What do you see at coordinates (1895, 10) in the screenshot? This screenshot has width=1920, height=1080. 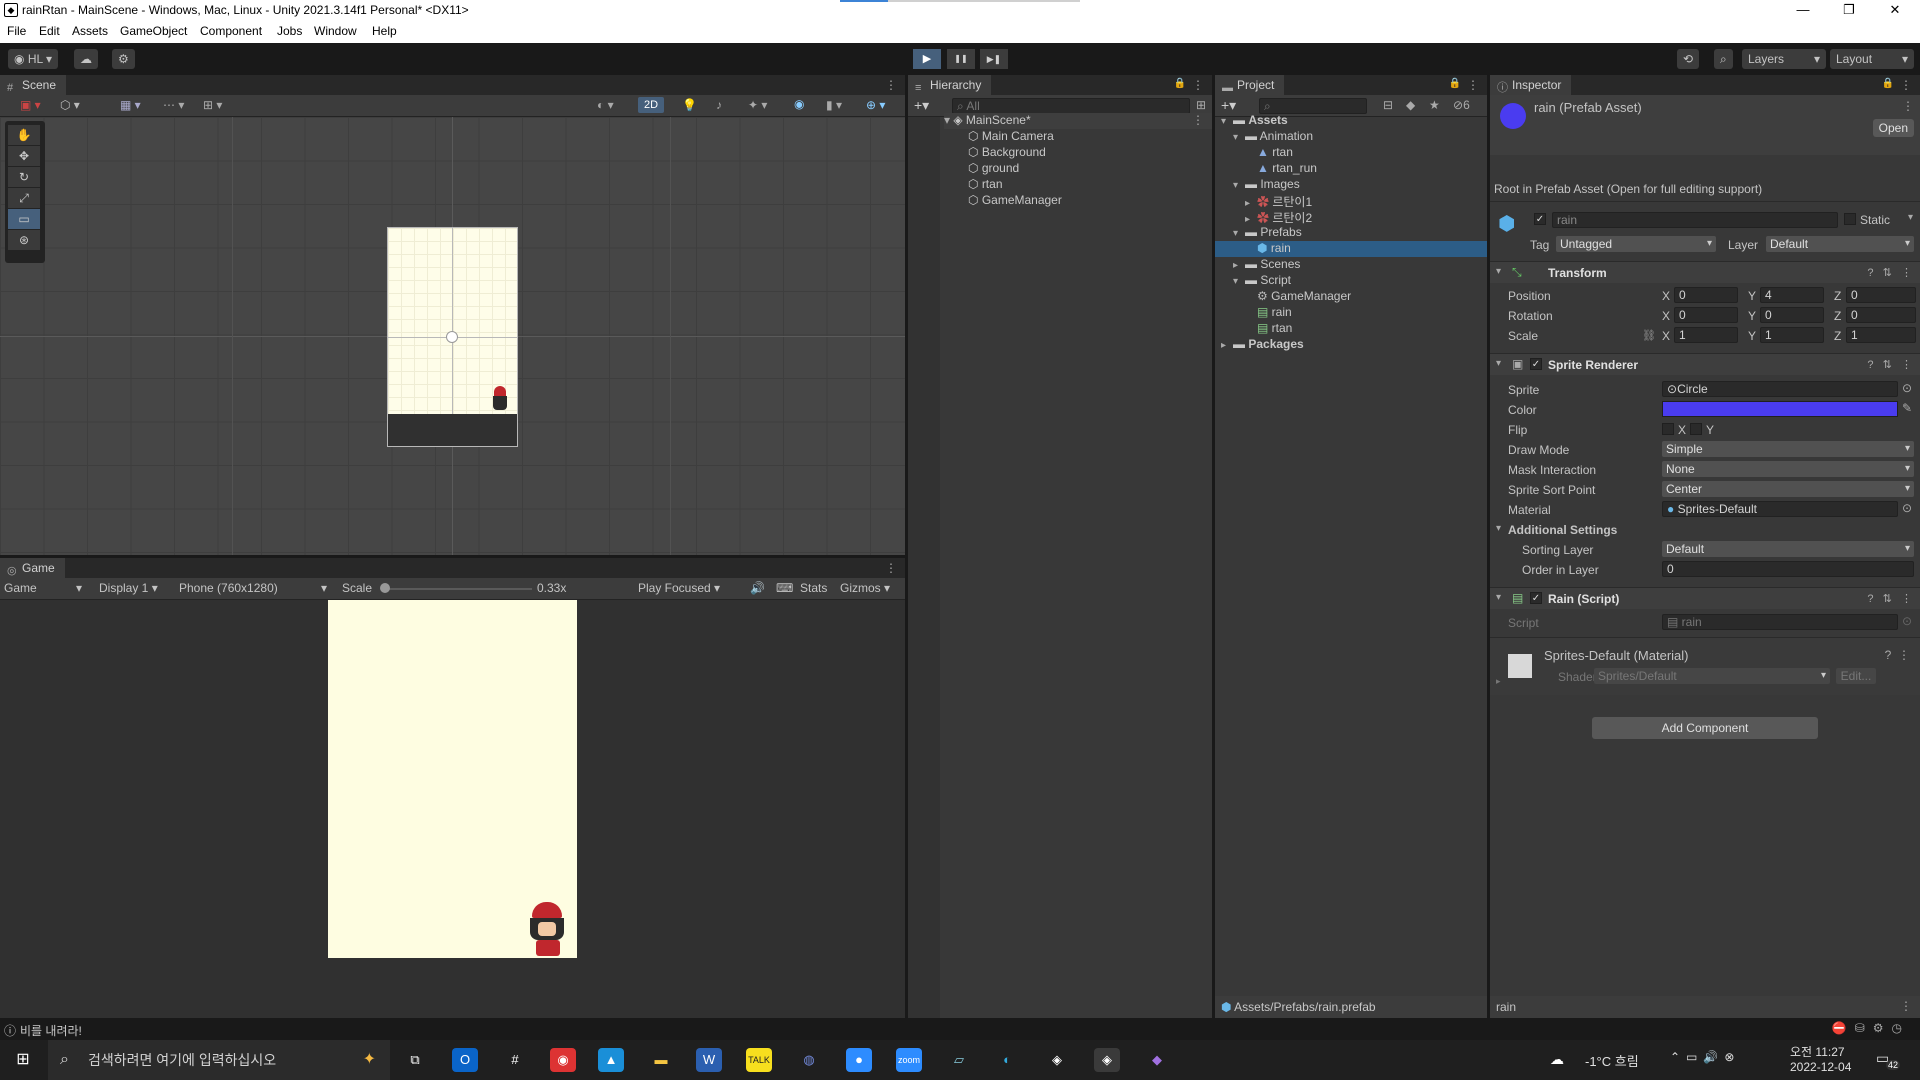 I see `close-button: ✕` at bounding box center [1895, 10].